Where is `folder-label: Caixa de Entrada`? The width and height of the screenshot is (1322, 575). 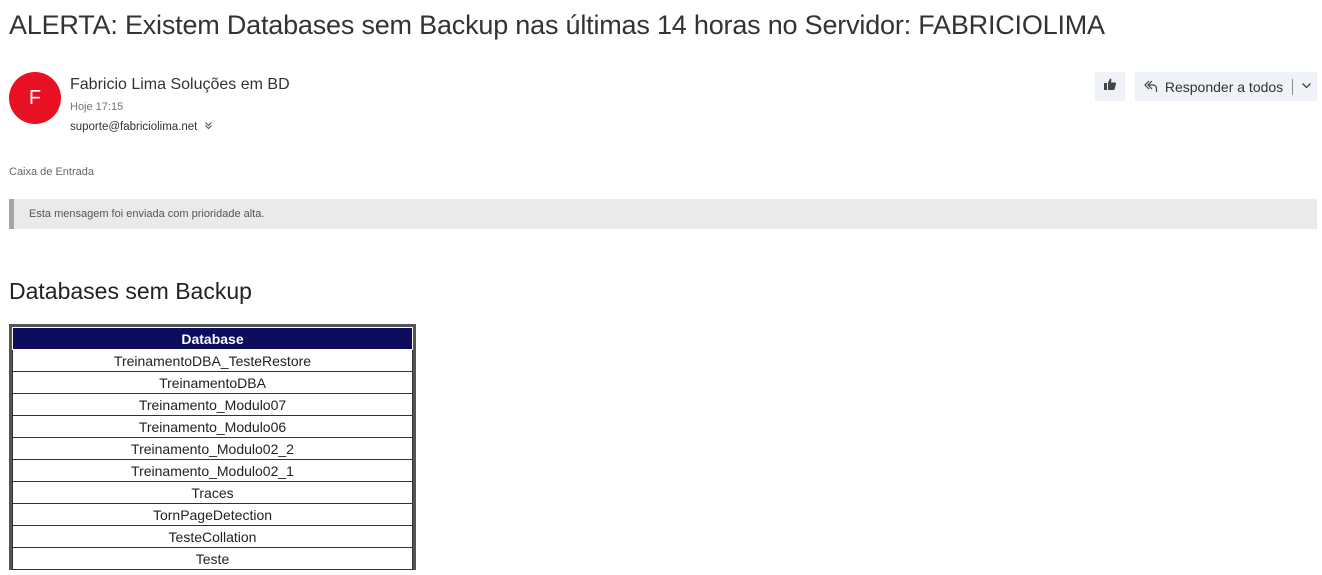
folder-label: Caixa de Entrada is located at coordinates (51, 172).